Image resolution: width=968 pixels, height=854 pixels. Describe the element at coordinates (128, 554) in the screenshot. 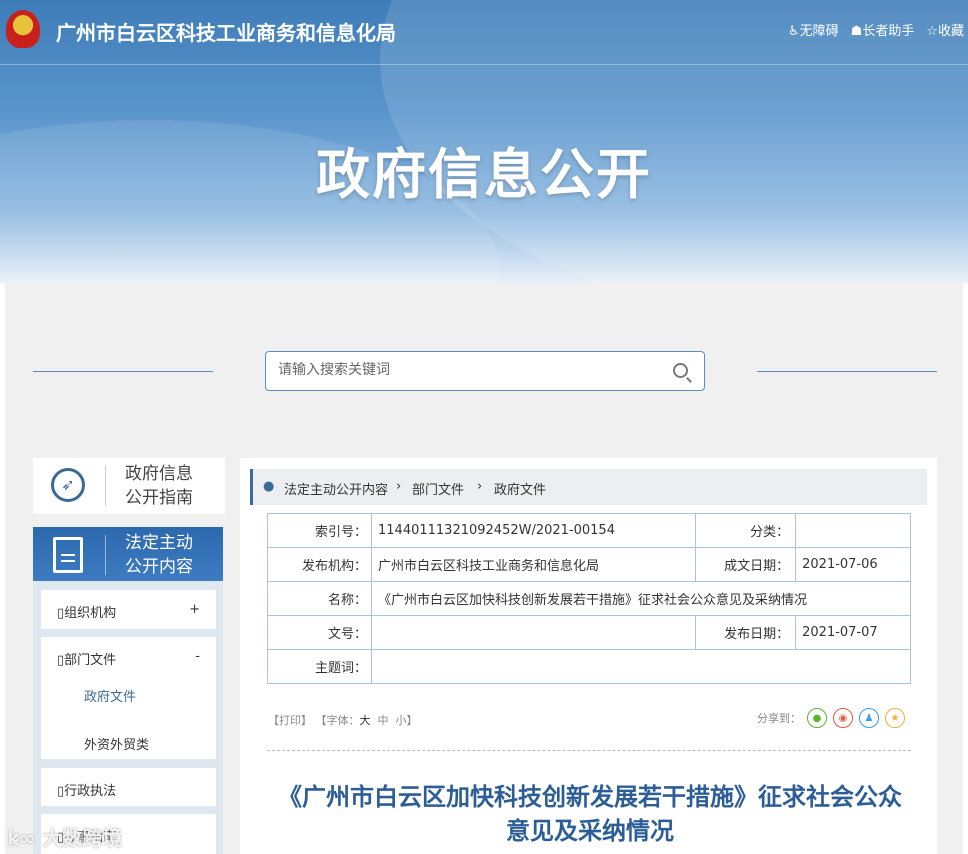

I see `legal-content-button: 法定主动 公开内容` at that location.